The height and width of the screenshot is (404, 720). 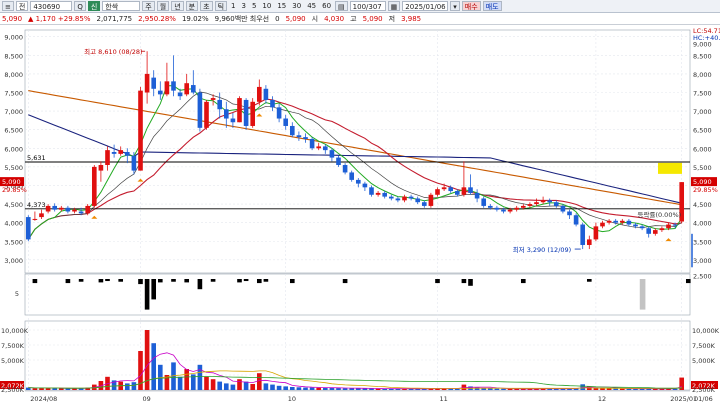 What do you see at coordinates (425, 6) in the screenshot?
I see `date-field: 2025/01/06` at bounding box center [425, 6].